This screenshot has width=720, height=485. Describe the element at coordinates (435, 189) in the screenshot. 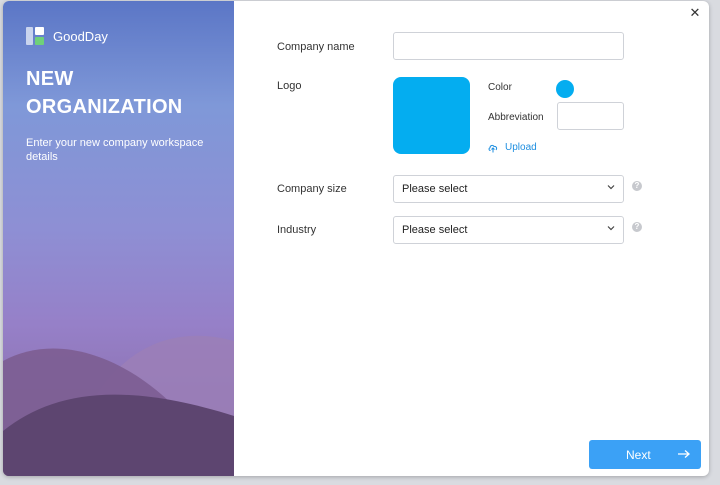

I see `company-size-value: Please select` at that location.